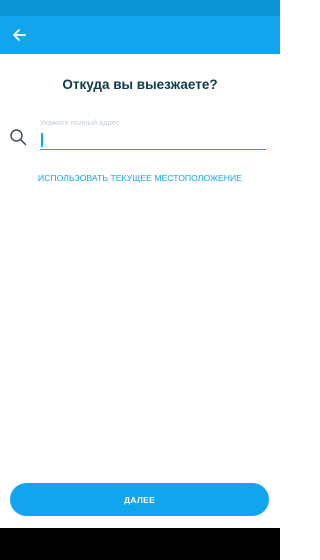 The height and width of the screenshot is (560, 320). Describe the element at coordinates (140, 178) in the screenshot. I see `use-current-location-link: ИСПОЛЬЗОВАТЬ ТЕКУЩЕЕ МЕСТОПОЛОЖЕНИЕ` at that location.